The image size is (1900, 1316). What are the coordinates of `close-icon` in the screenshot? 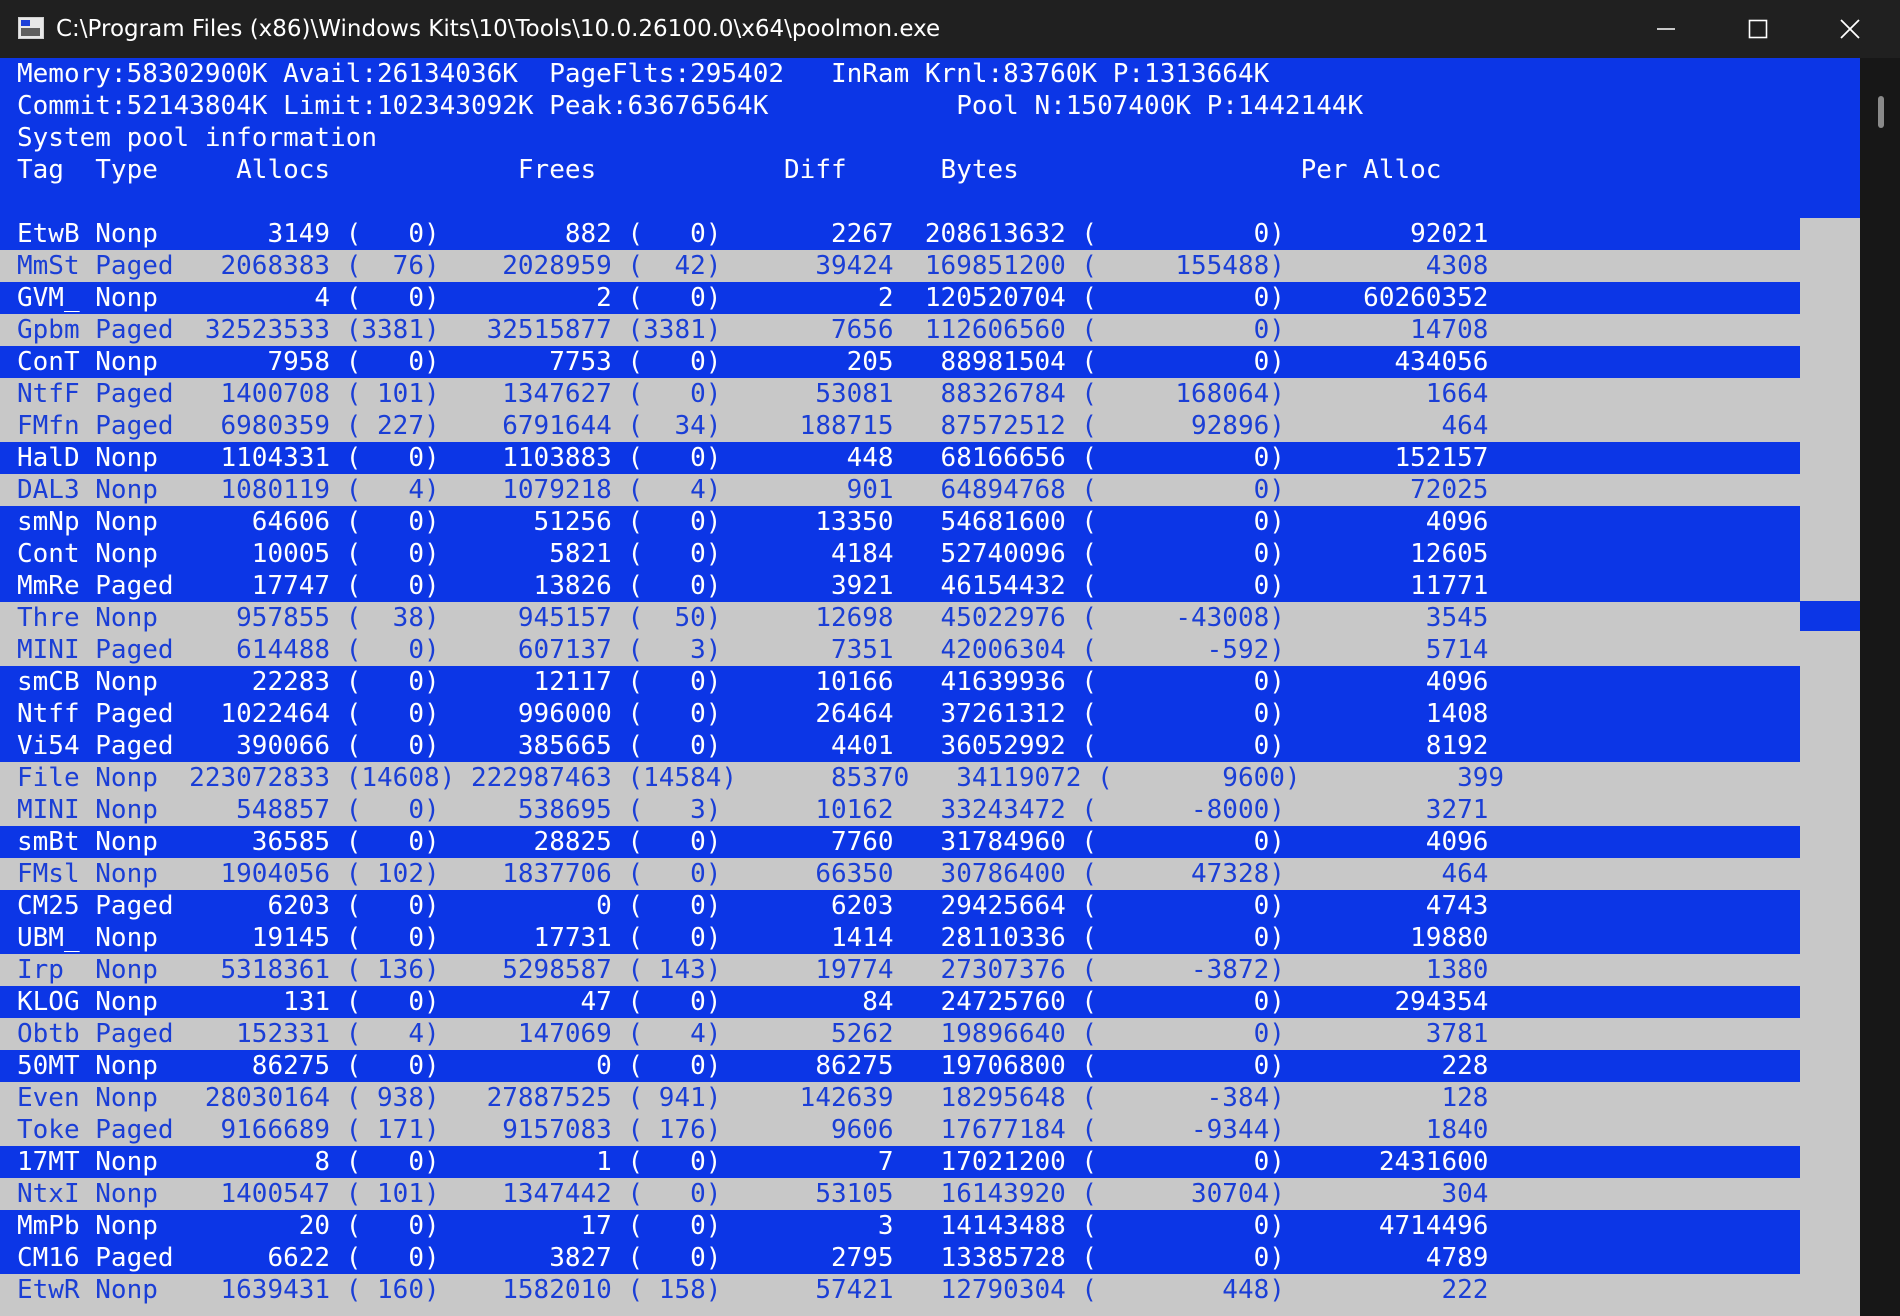 It's located at (1850, 29).